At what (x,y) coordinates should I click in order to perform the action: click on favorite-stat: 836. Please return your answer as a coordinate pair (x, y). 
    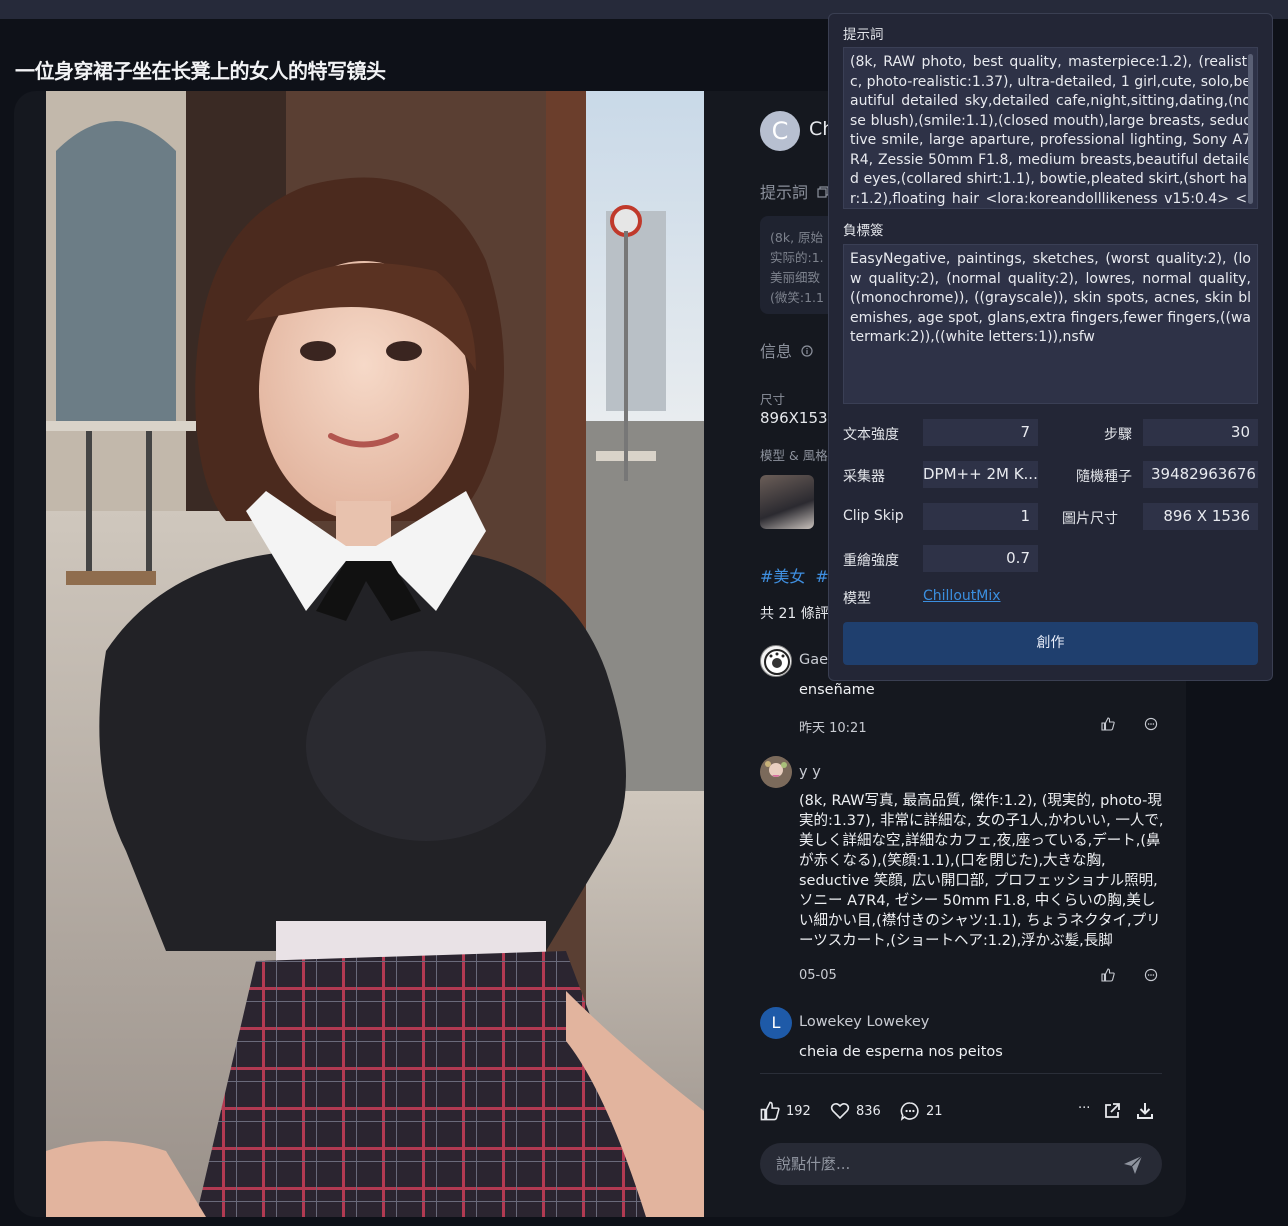
    Looking at the image, I should click on (855, 1111).